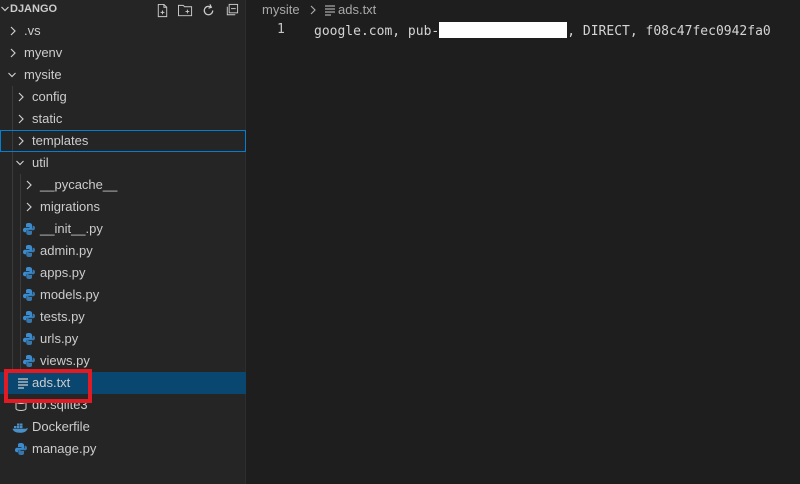 This screenshot has width=800, height=484. What do you see at coordinates (377, 31) in the screenshot?
I see `line-text-start: google.com, pub-` at bounding box center [377, 31].